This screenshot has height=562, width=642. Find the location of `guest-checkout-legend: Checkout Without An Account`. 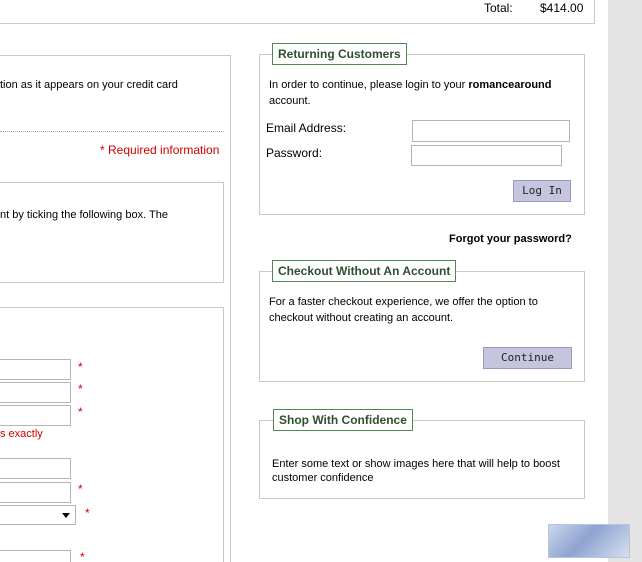

guest-checkout-legend: Checkout Without An Account is located at coordinates (364, 271).